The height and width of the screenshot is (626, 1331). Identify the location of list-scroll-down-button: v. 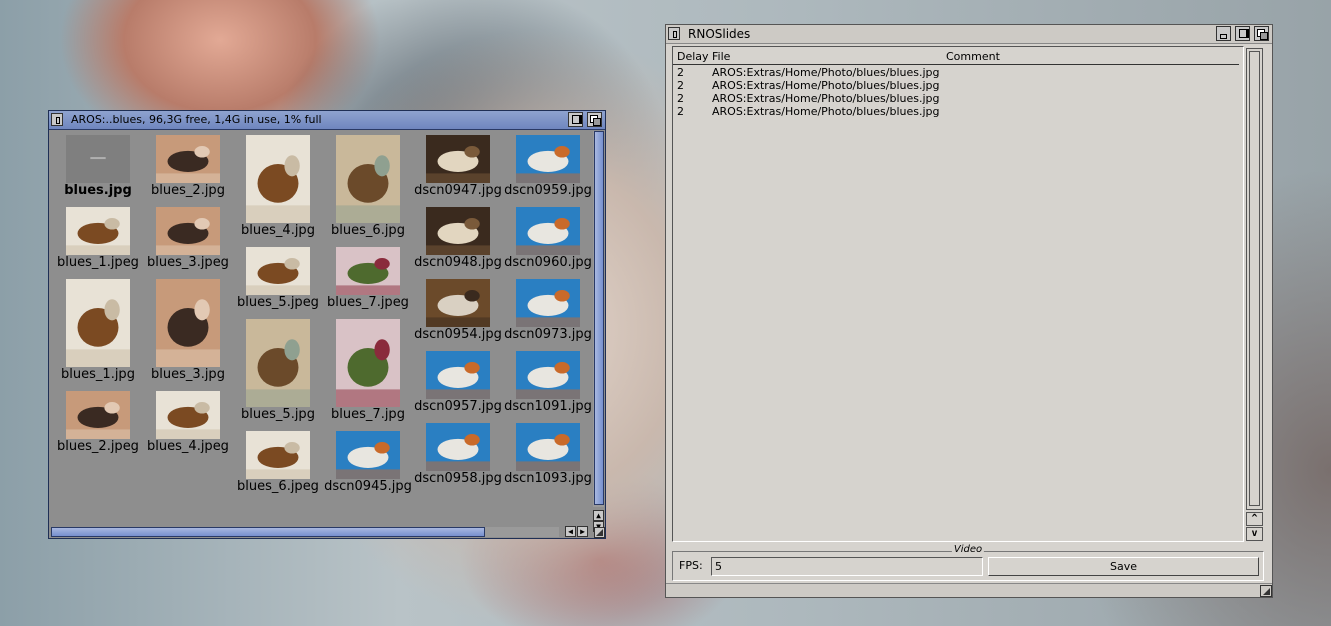
(1254, 534).